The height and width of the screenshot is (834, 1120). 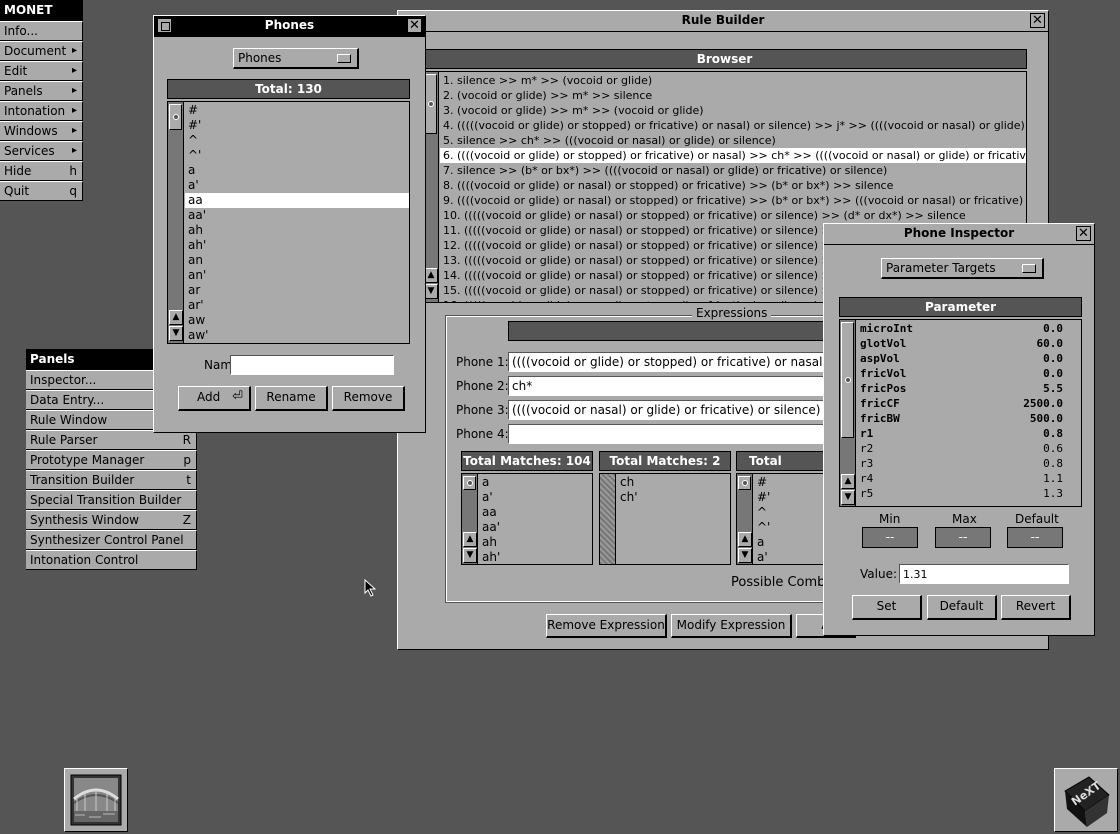 What do you see at coordinates (41, 171) in the screenshot?
I see `menu-item-hide: Hide h` at bounding box center [41, 171].